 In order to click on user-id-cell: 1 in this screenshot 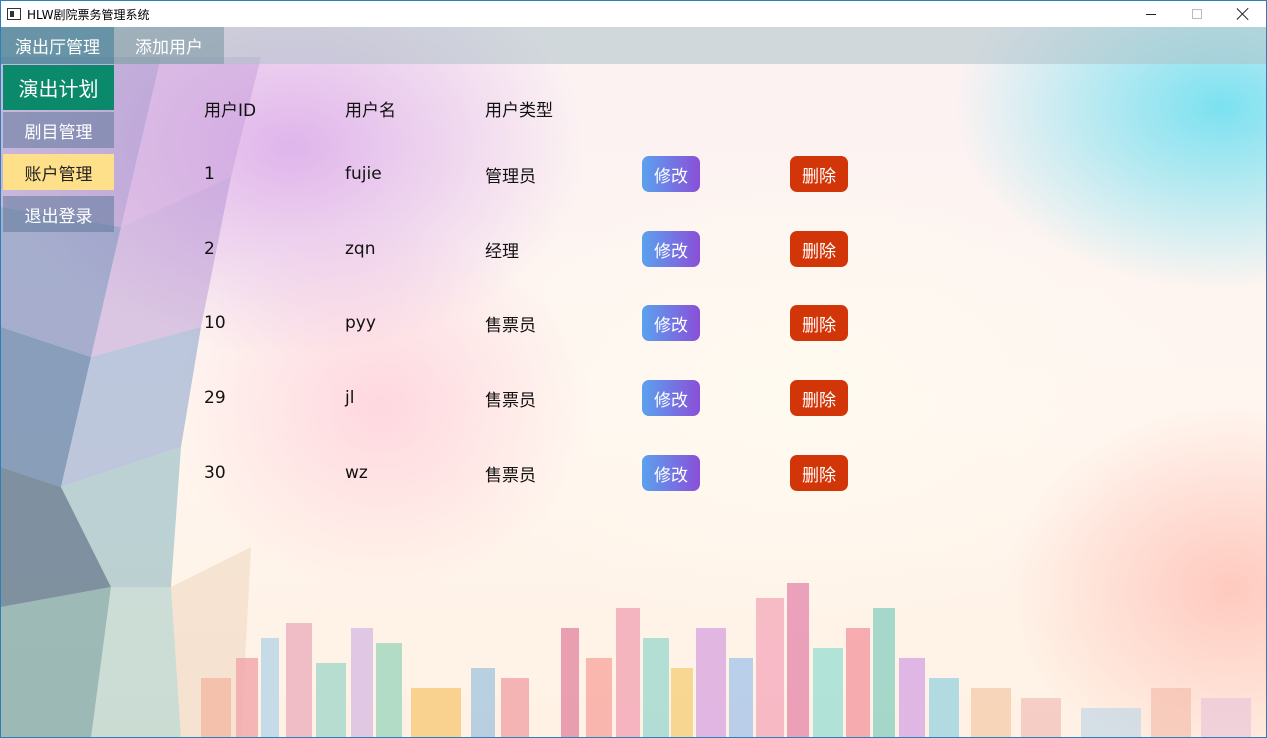, I will do `click(209, 174)`.